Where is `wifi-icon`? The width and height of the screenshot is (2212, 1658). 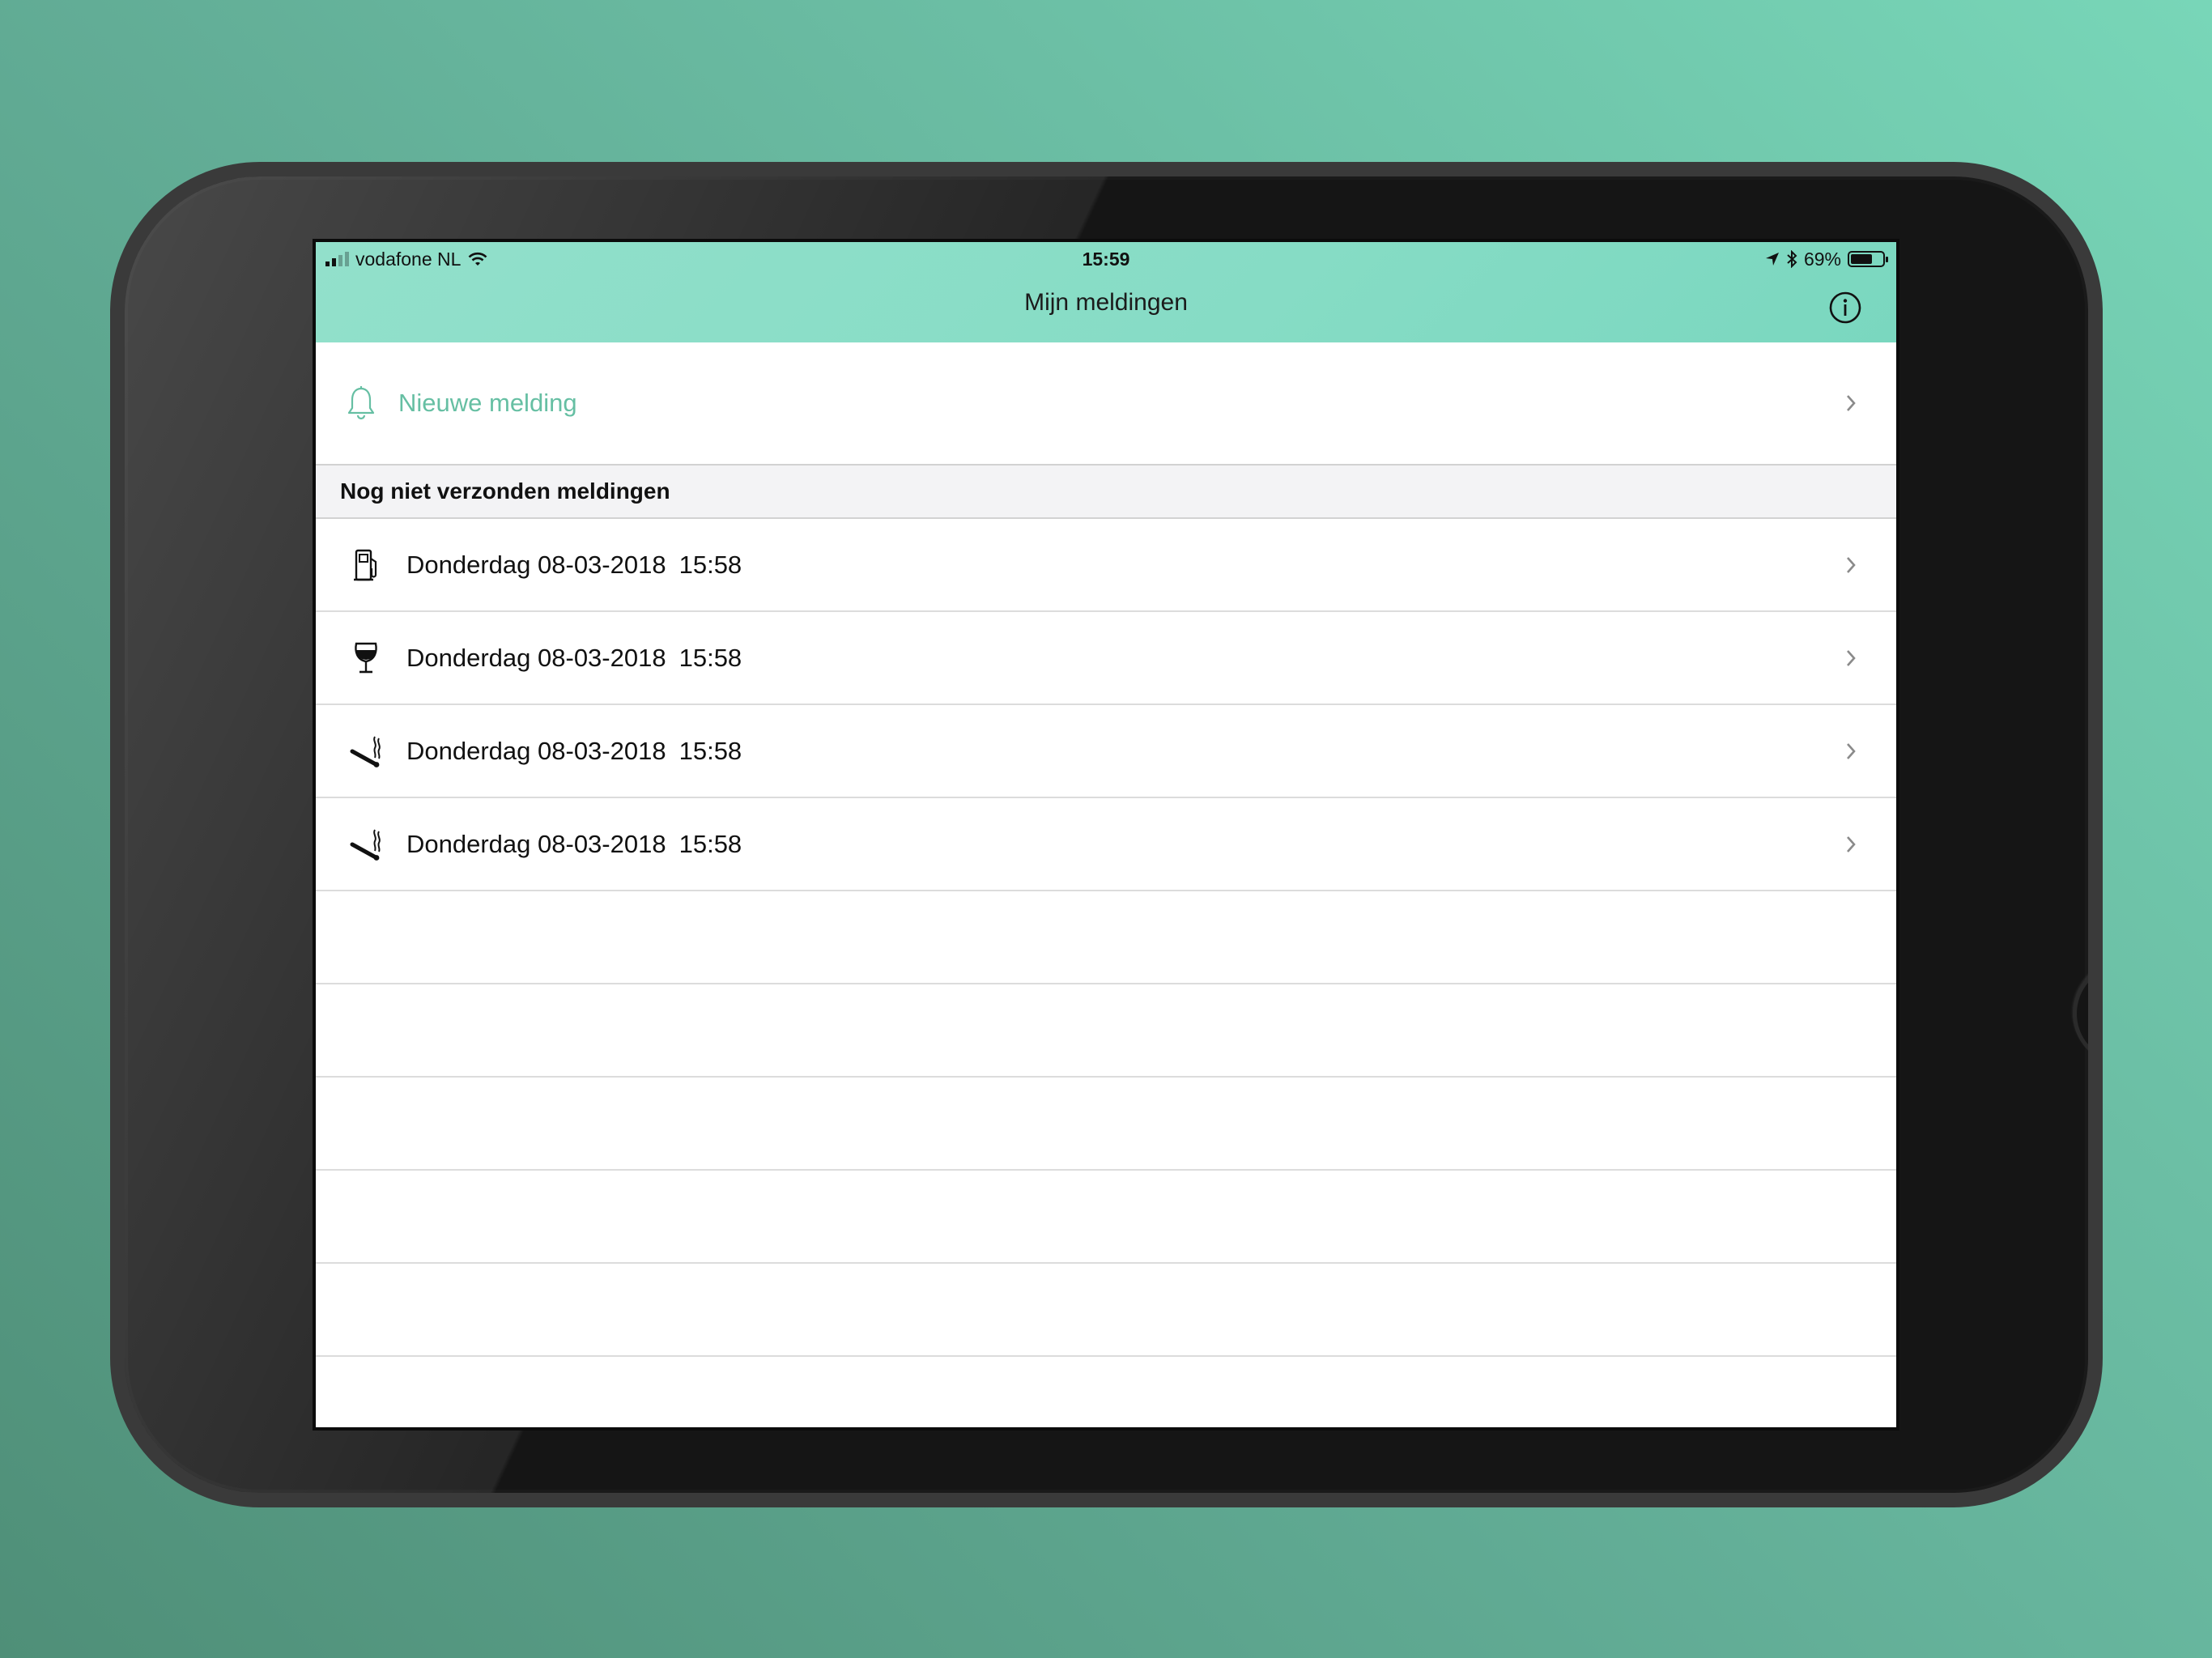 wifi-icon is located at coordinates (478, 259).